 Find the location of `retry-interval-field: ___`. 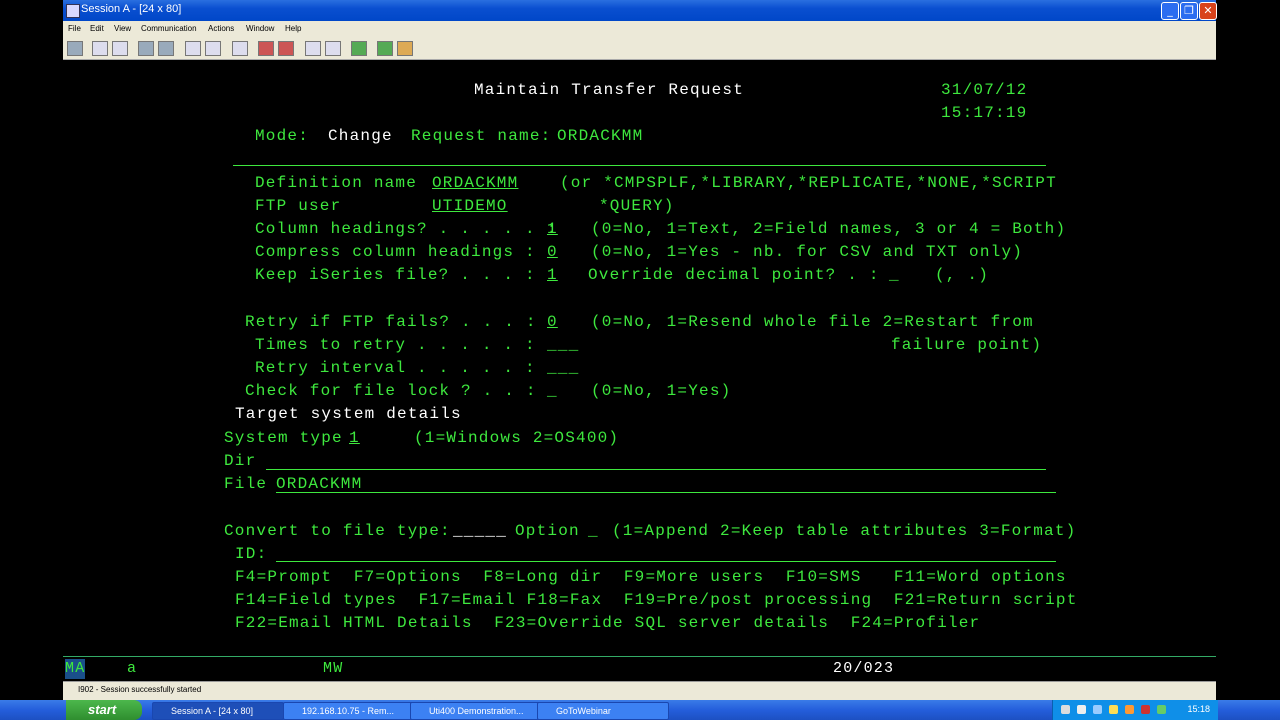

retry-interval-field: ___ is located at coordinates (563, 368).